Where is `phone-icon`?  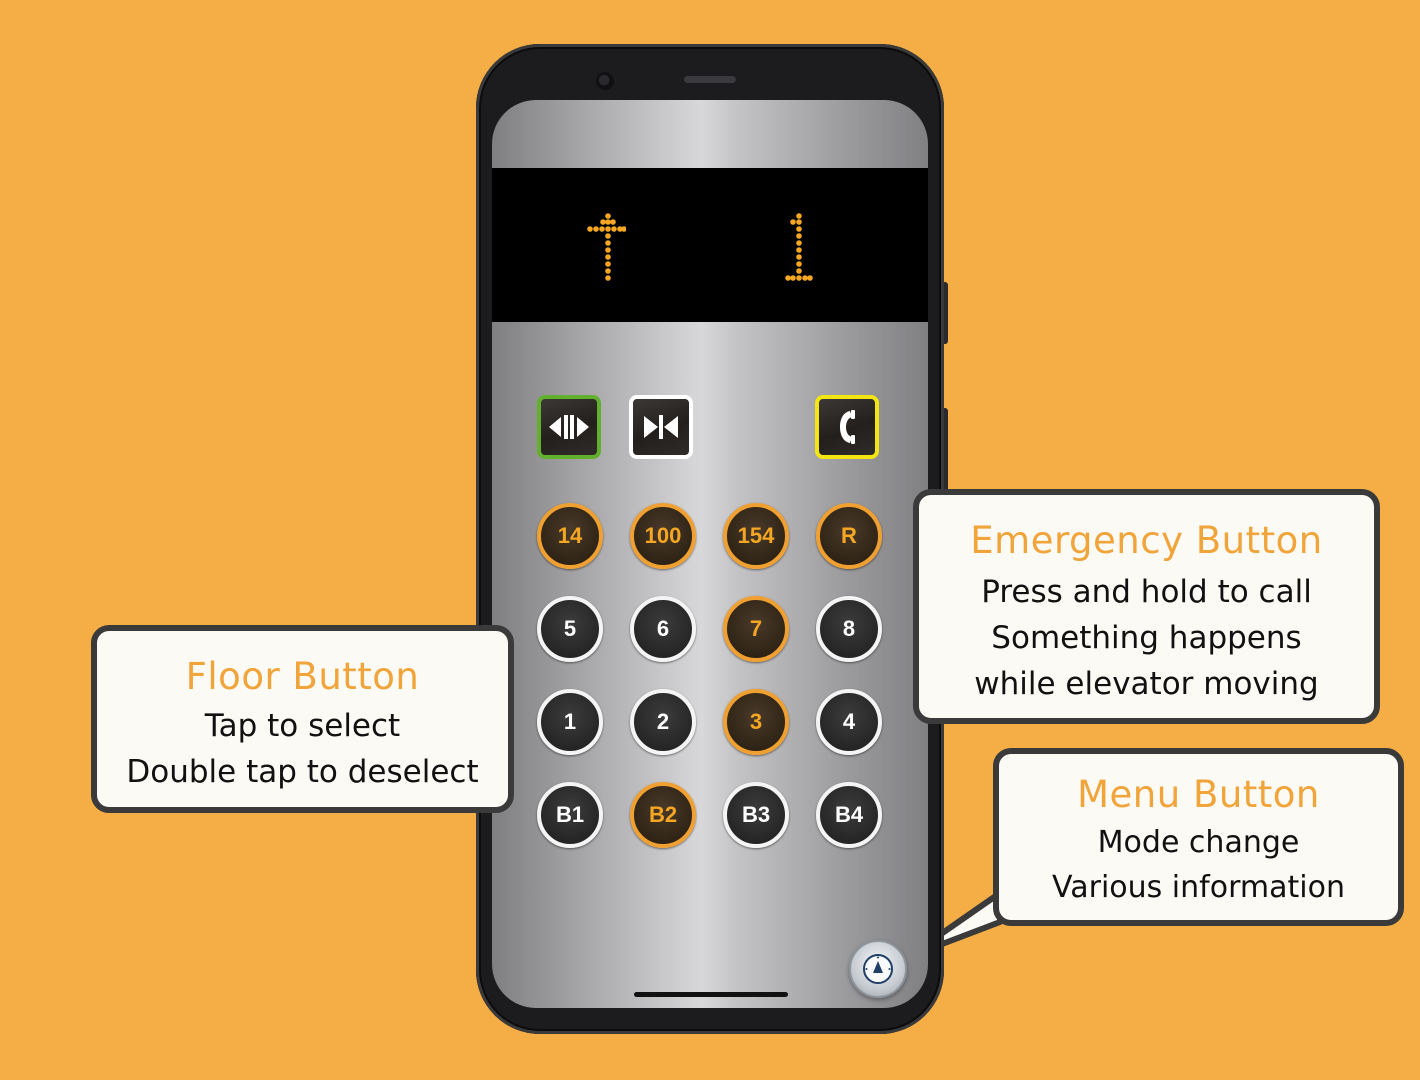 phone-icon is located at coordinates (847, 427).